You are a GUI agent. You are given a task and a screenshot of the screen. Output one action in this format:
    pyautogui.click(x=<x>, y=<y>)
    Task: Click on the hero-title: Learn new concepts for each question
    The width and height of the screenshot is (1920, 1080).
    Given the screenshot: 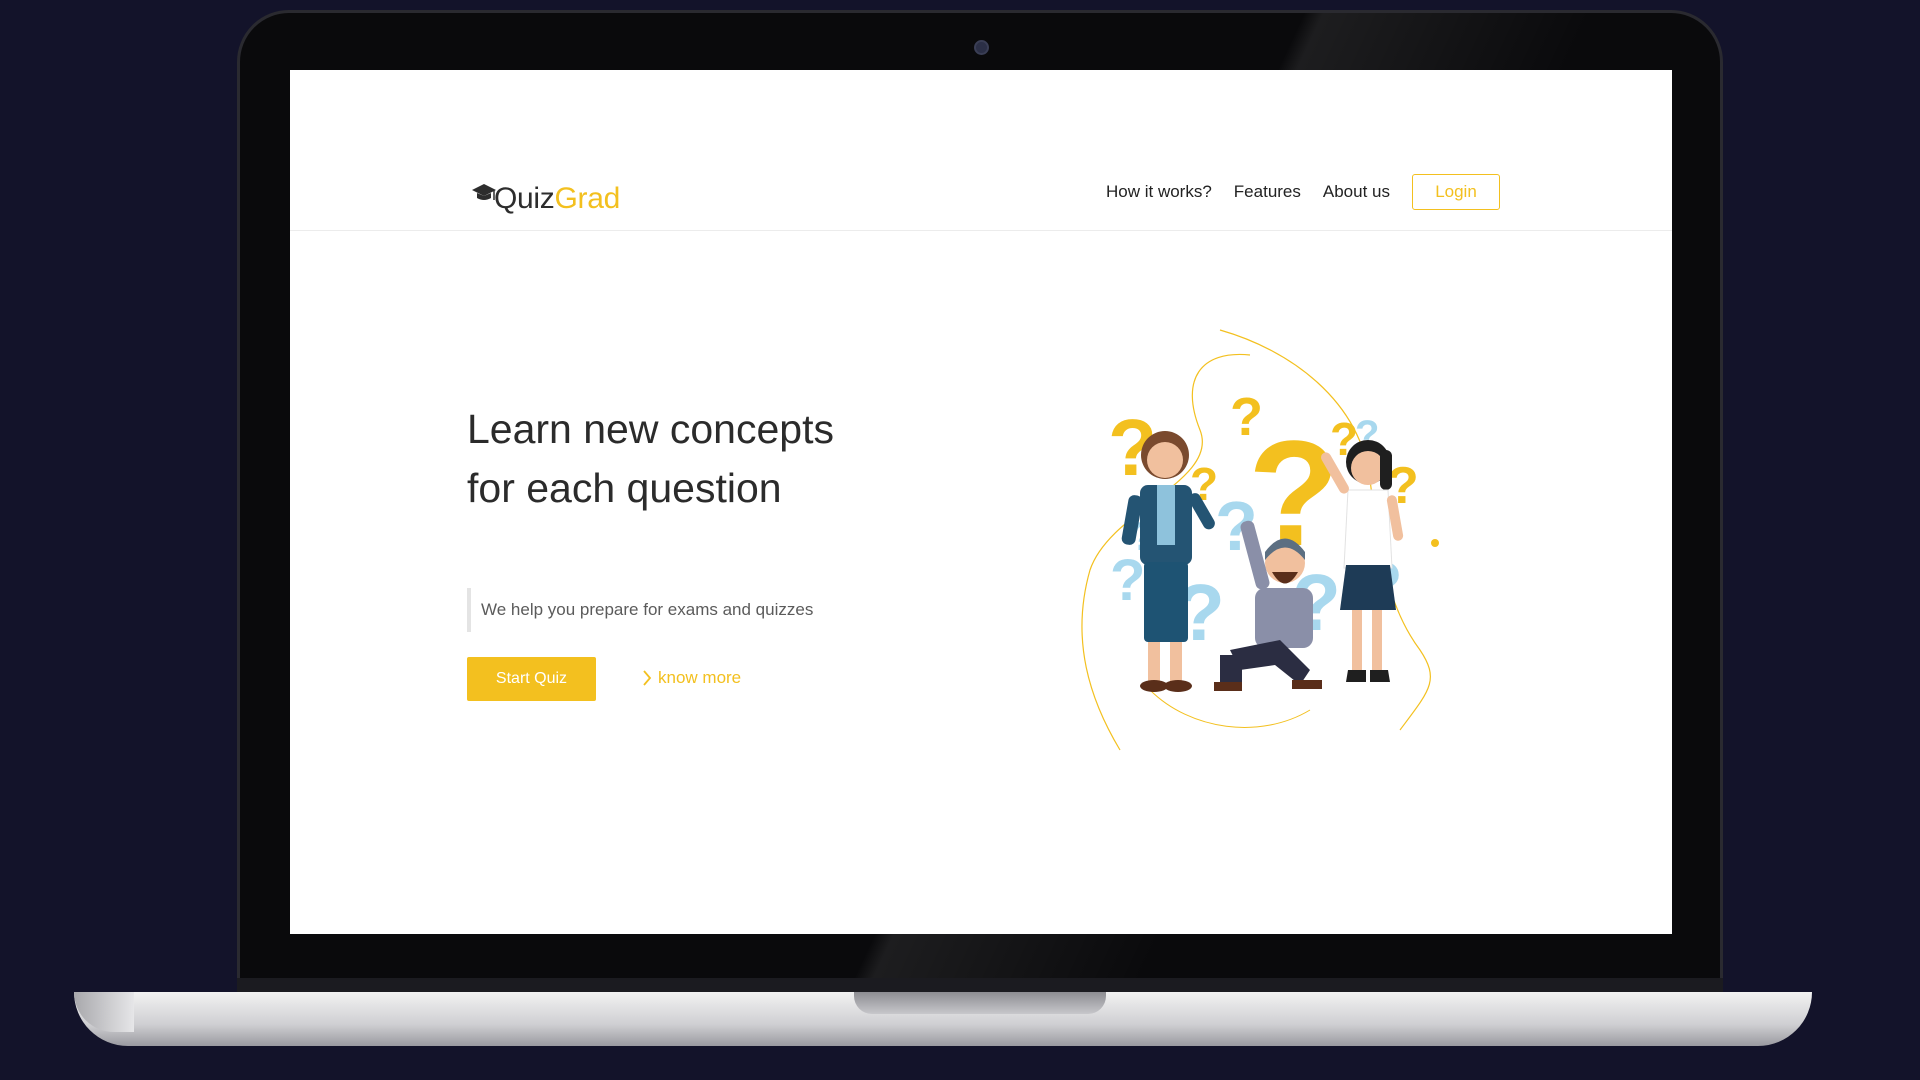 What is the action you would take?
    pyautogui.click(x=650, y=458)
    